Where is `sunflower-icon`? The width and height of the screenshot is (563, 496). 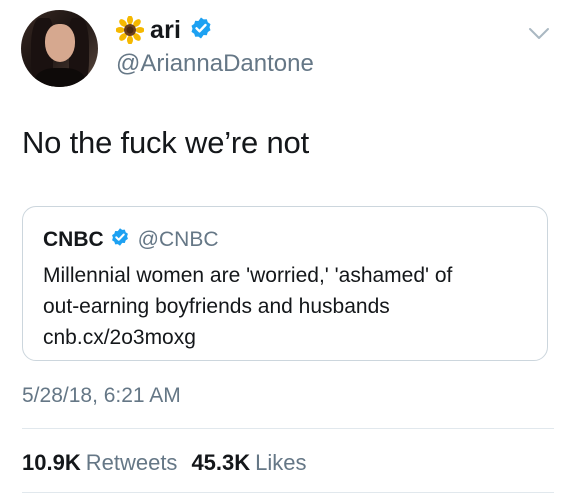 sunflower-icon is located at coordinates (130, 30).